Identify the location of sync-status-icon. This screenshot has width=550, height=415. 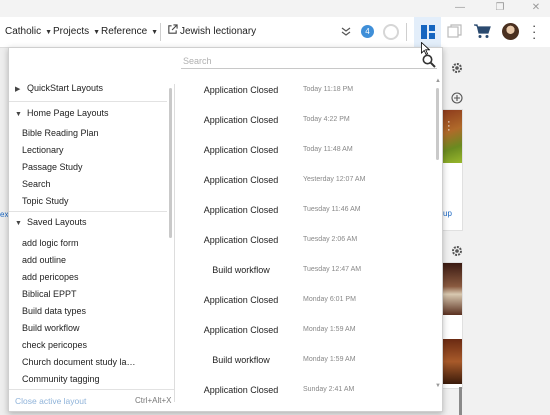
(391, 32).